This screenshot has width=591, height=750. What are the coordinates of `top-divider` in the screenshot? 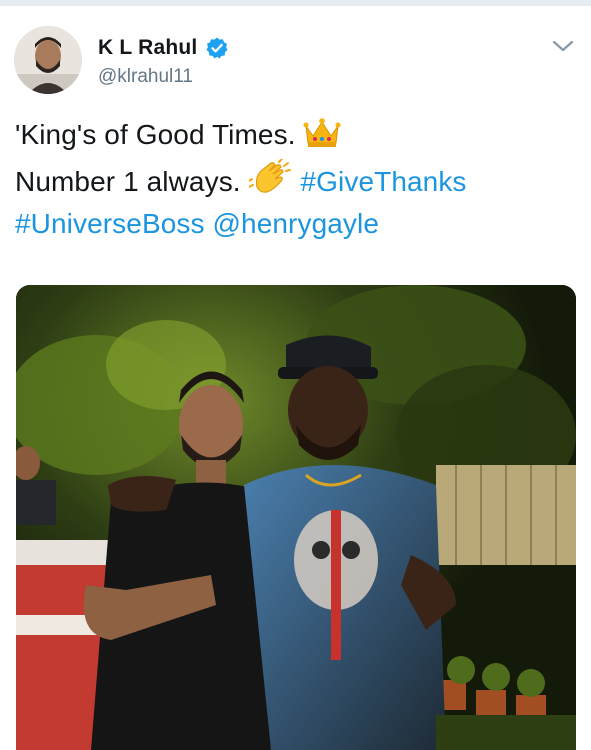 It's located at (295, 3).